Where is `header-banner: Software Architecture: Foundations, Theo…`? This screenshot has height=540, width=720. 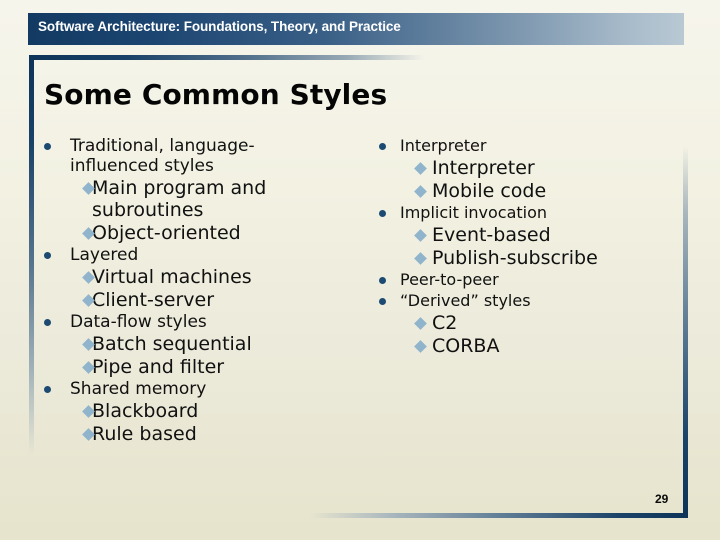 header-banner: Software Architecture: Foundations, Theo… is located at coordinates (356, 29).